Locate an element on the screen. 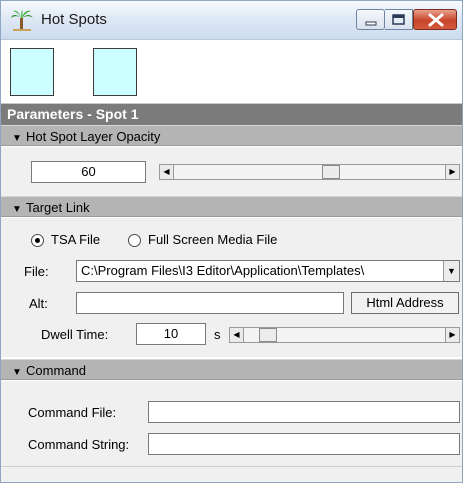  opacity-section-header: ▼ Hot Spot Layer Opacity is located at coordinates (231, 135).